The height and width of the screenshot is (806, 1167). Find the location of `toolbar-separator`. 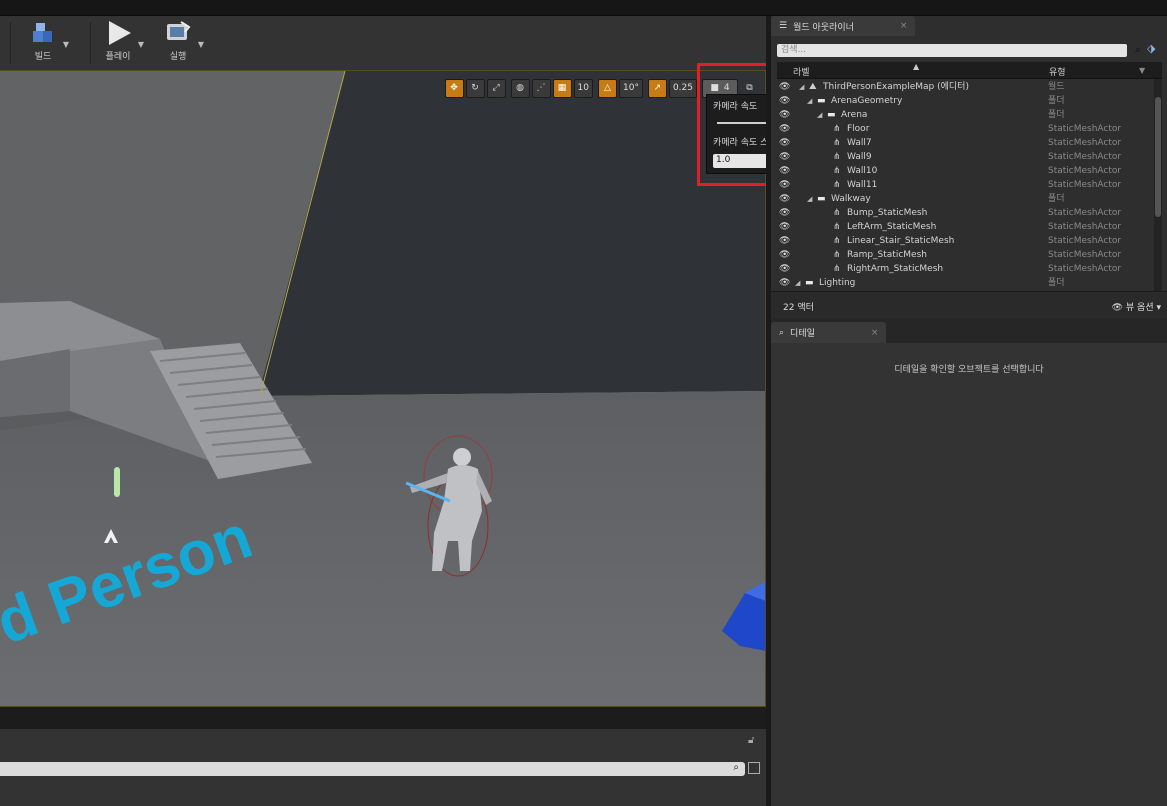

toolbar-separator is located at coordinates (10, 43).